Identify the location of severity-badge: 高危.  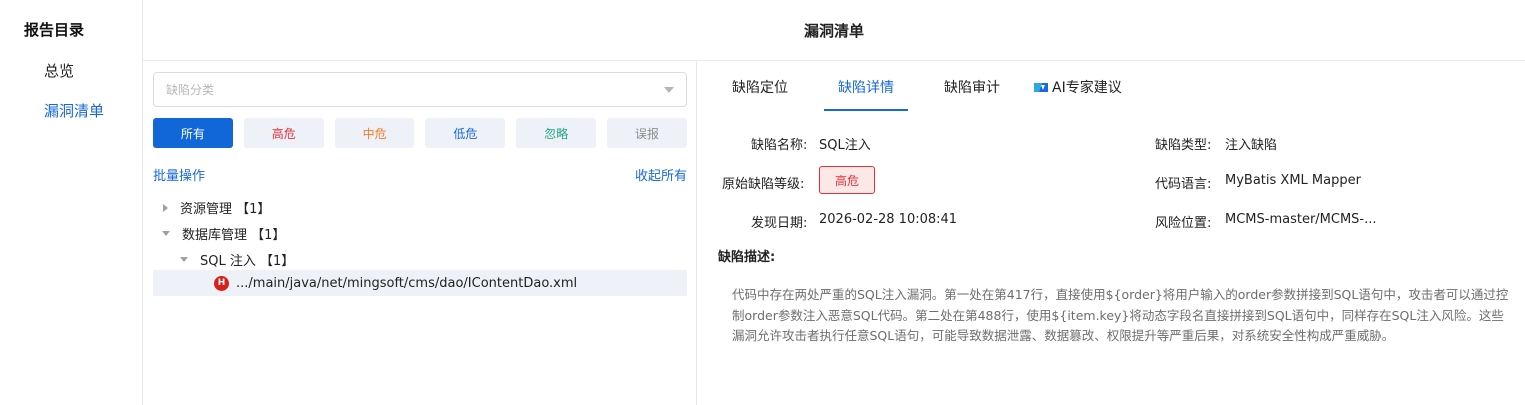
(847, 180).